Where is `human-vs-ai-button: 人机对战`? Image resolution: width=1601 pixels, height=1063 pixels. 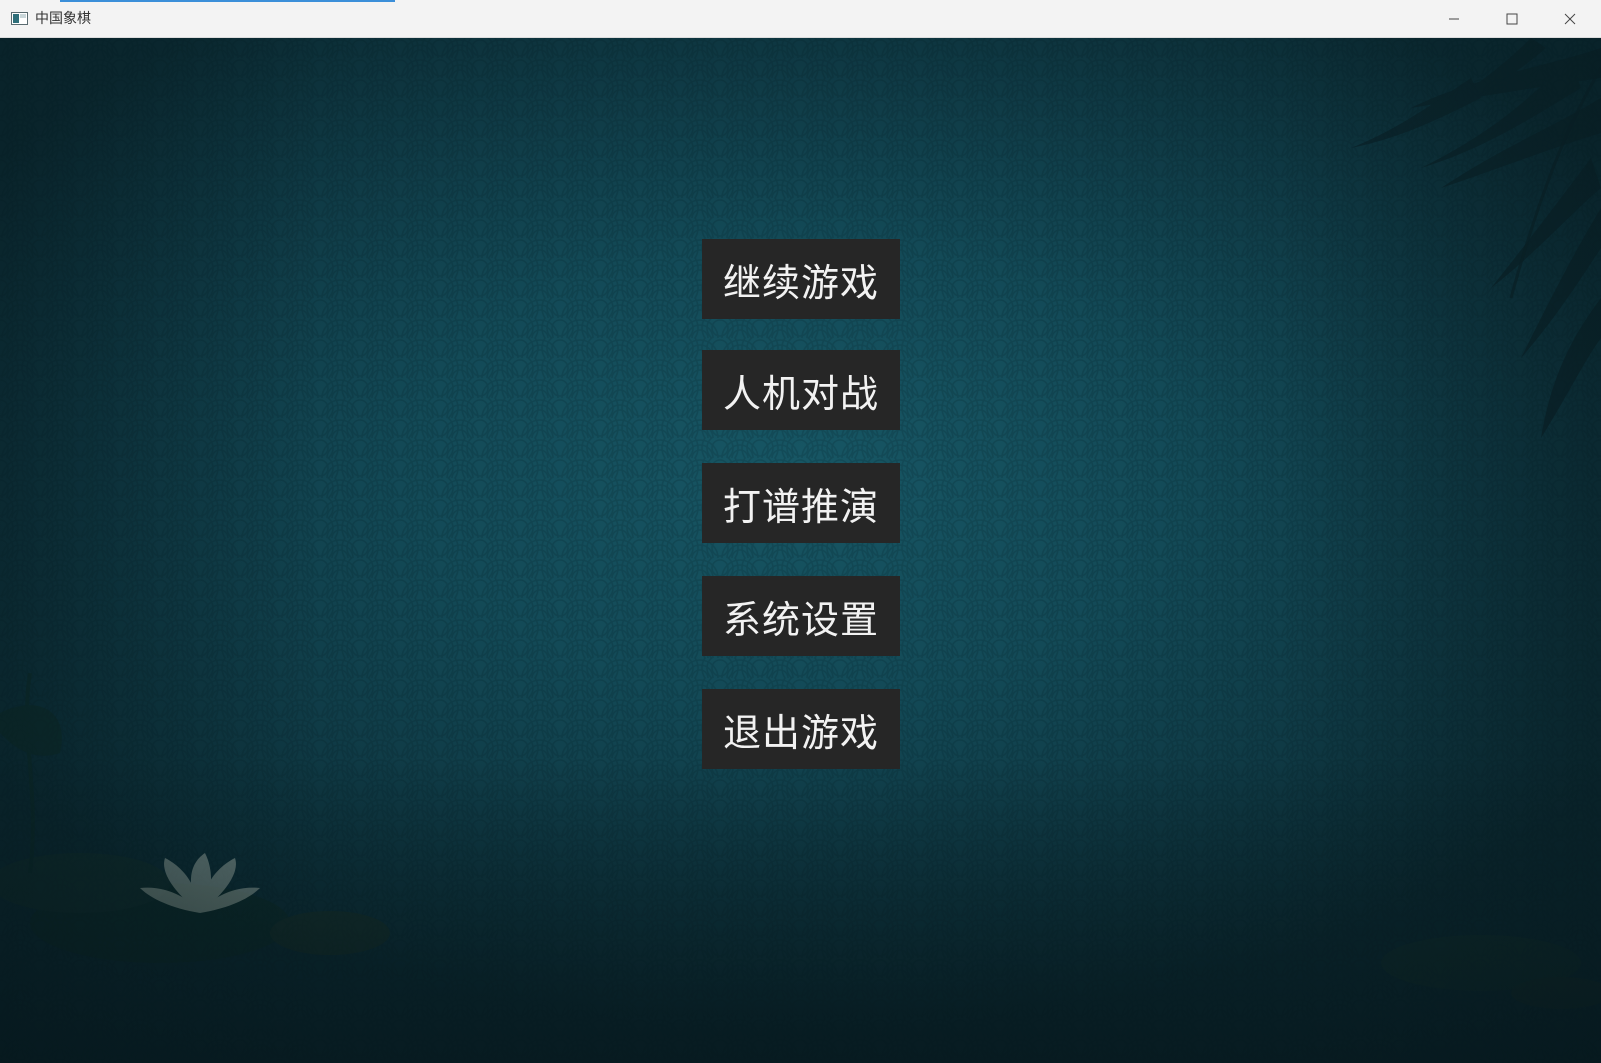
human-vs-ai-button: 人机对战 is located at coordinates (801, 390).